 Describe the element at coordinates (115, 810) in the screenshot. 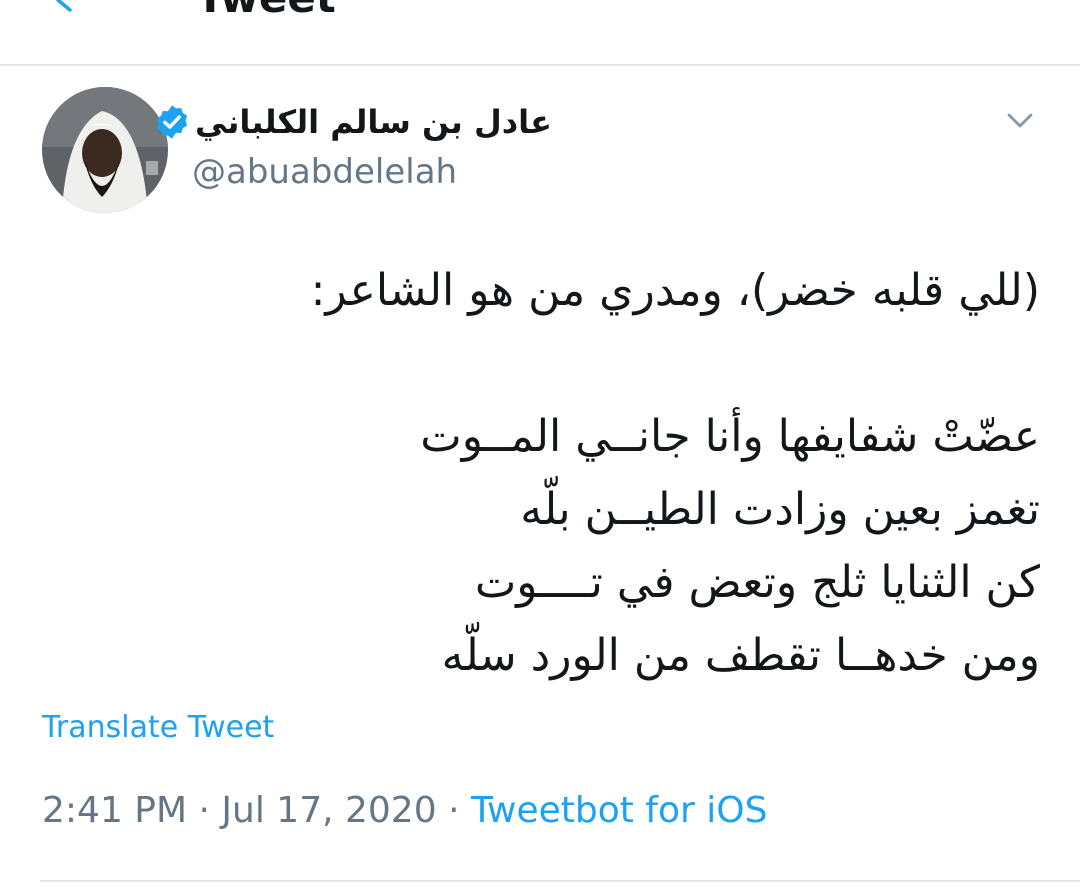

I see `tweet-time: 2:41 PM` at that location.